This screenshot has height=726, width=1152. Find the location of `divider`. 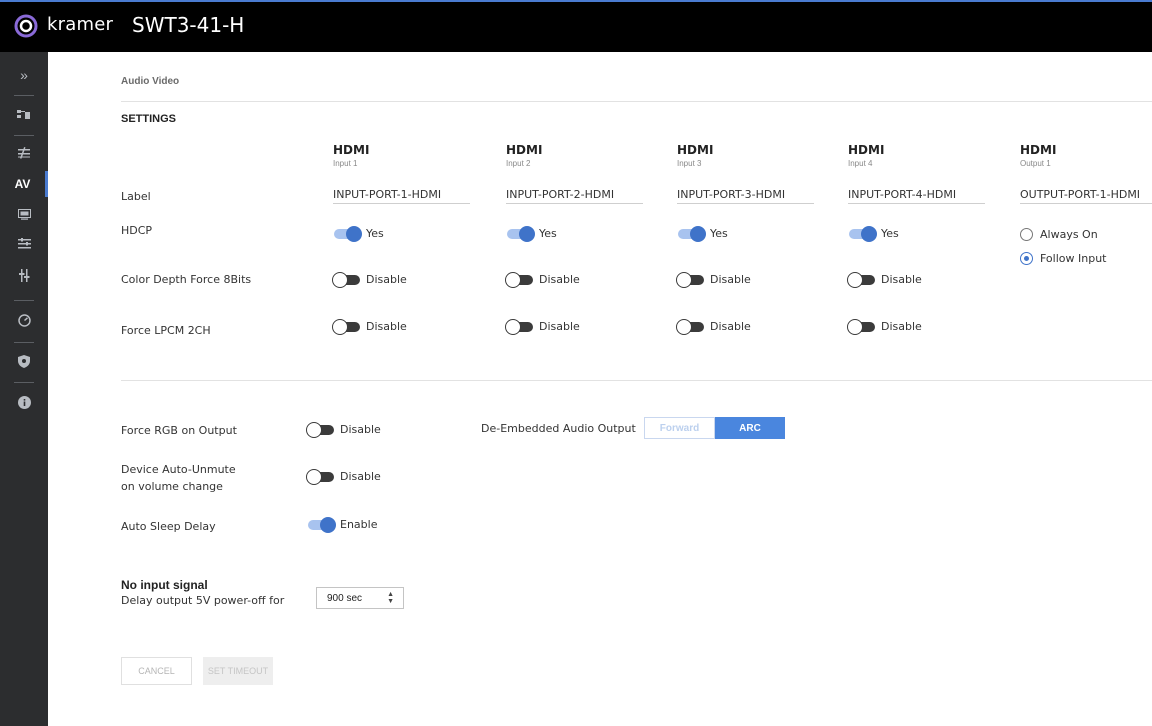

divider is located at coordinates (636, 101).